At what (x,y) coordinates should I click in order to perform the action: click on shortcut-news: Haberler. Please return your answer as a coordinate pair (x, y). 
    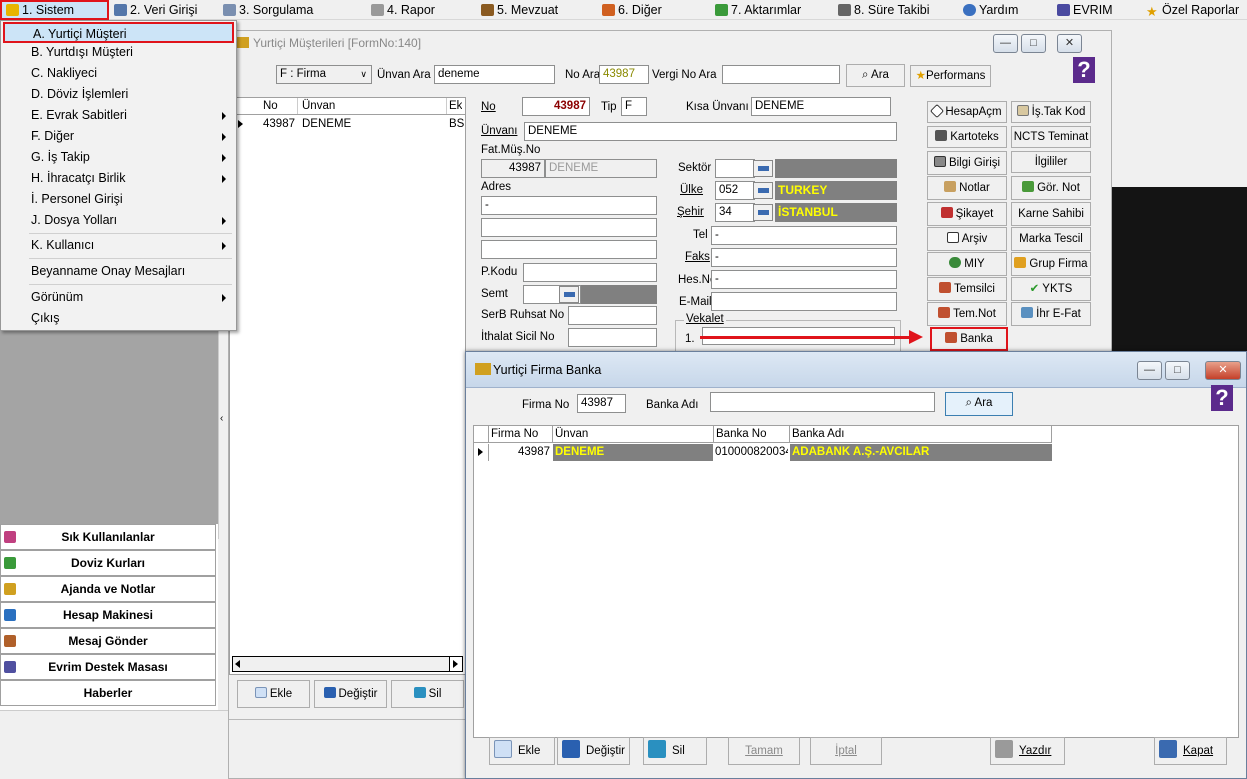
    Looking at the image, I should click on (108, 693).